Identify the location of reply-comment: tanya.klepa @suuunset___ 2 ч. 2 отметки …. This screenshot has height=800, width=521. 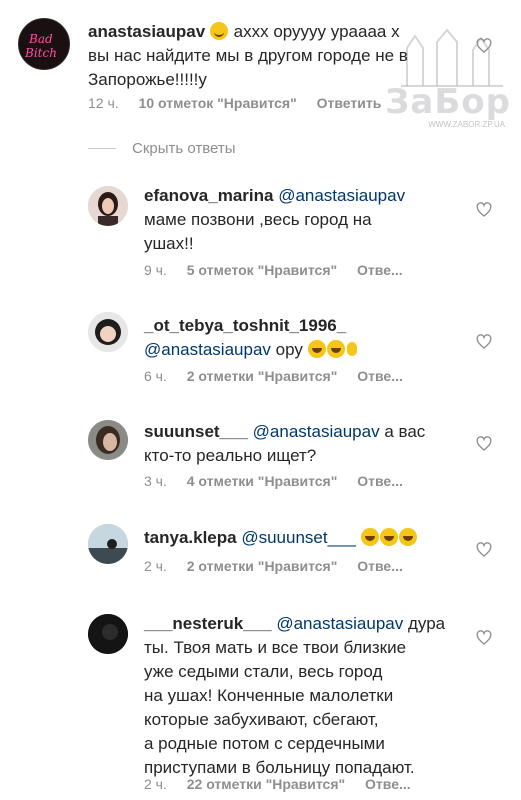
(260, 552).